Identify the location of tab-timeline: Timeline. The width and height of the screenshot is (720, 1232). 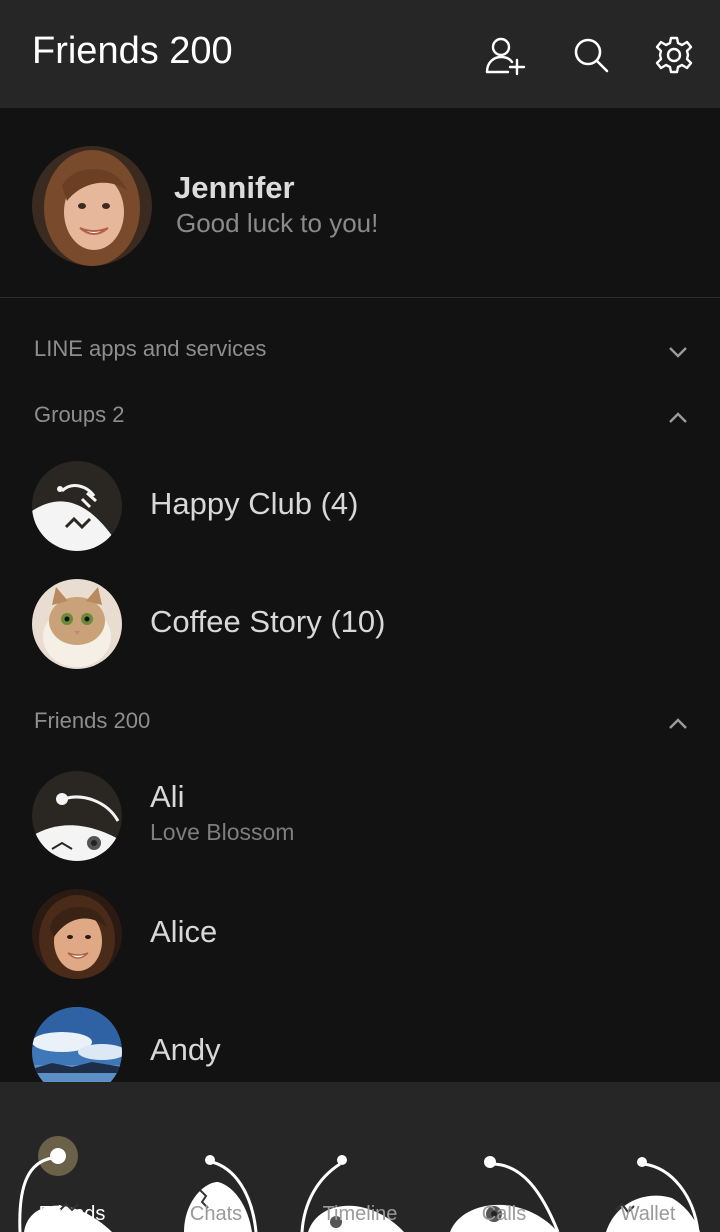
(360, 1157).